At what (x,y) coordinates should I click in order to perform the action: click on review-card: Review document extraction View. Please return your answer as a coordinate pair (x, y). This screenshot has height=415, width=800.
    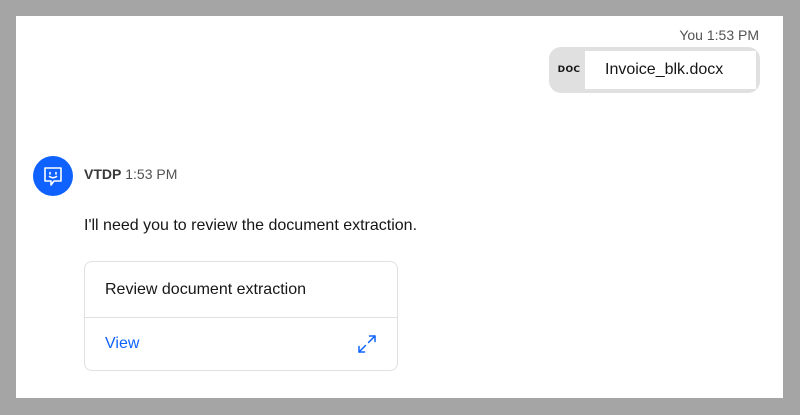
    Looking at the image, I should click on (241, 316).